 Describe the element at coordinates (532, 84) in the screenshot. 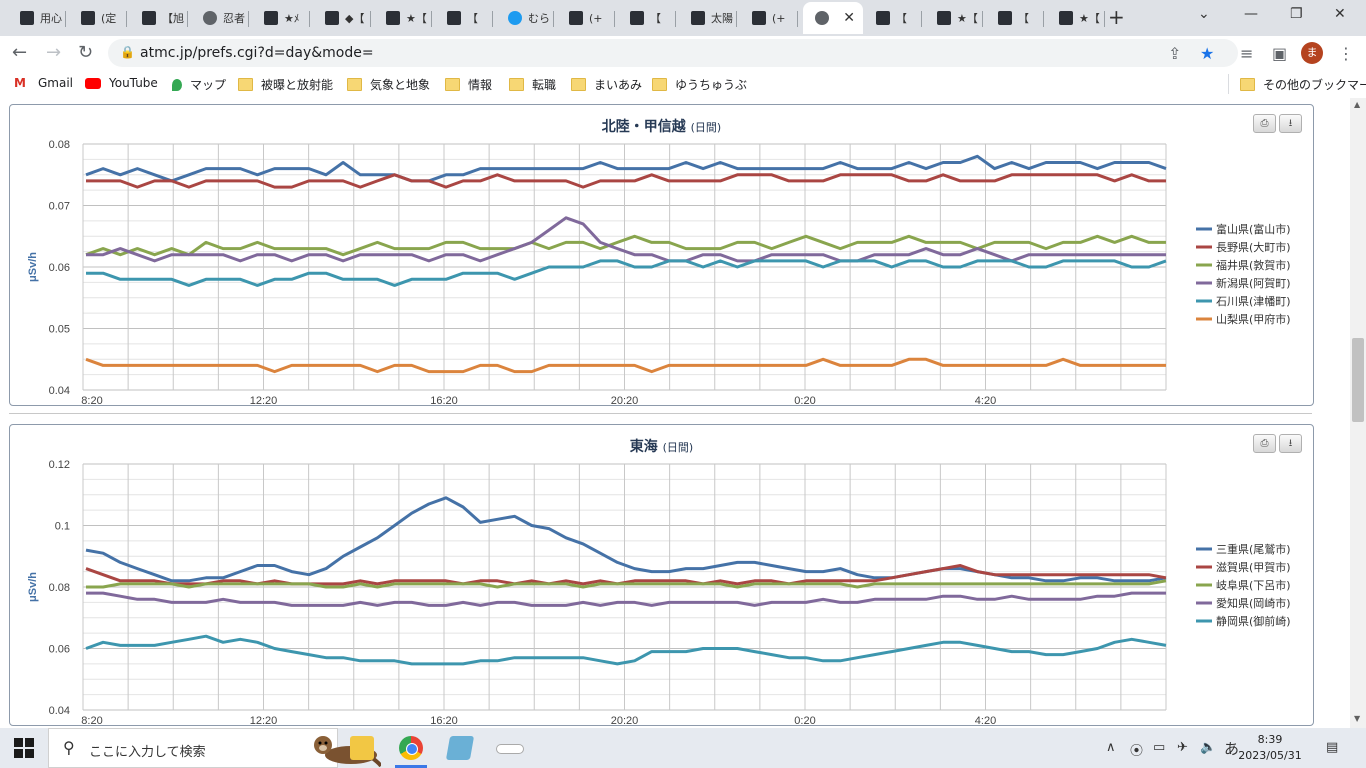

I see `bookmark-folder: 転職` at that location.